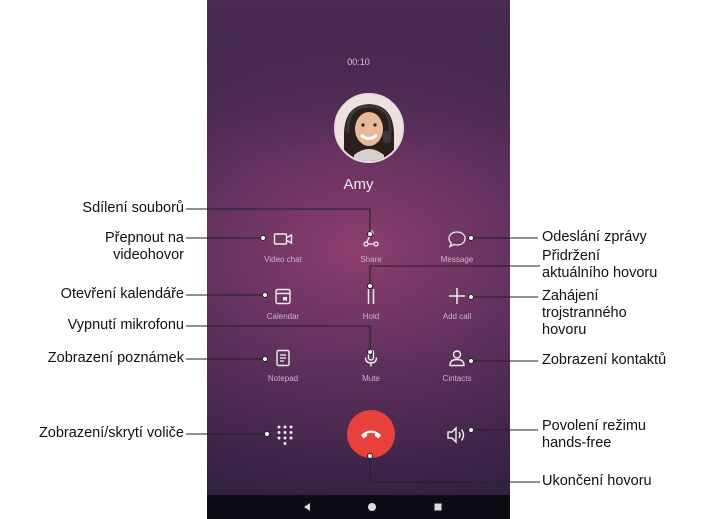  I want to click on annotation-notepad: Zobrazení poznámek, so click(115, 358).